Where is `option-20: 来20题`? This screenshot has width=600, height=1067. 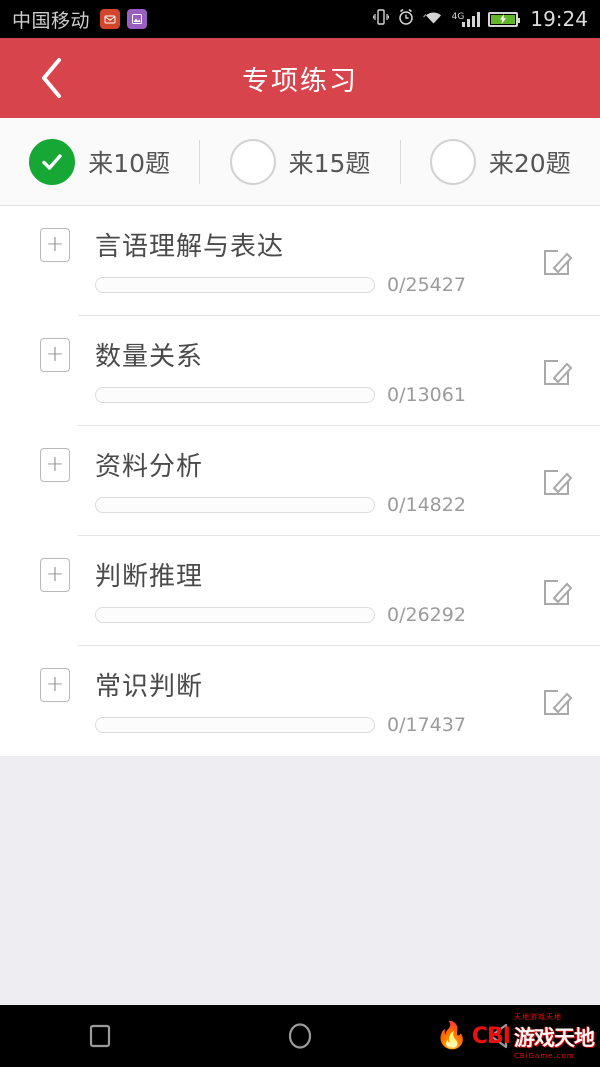
option-20: 来20题 is located at coordinates (500, 161).